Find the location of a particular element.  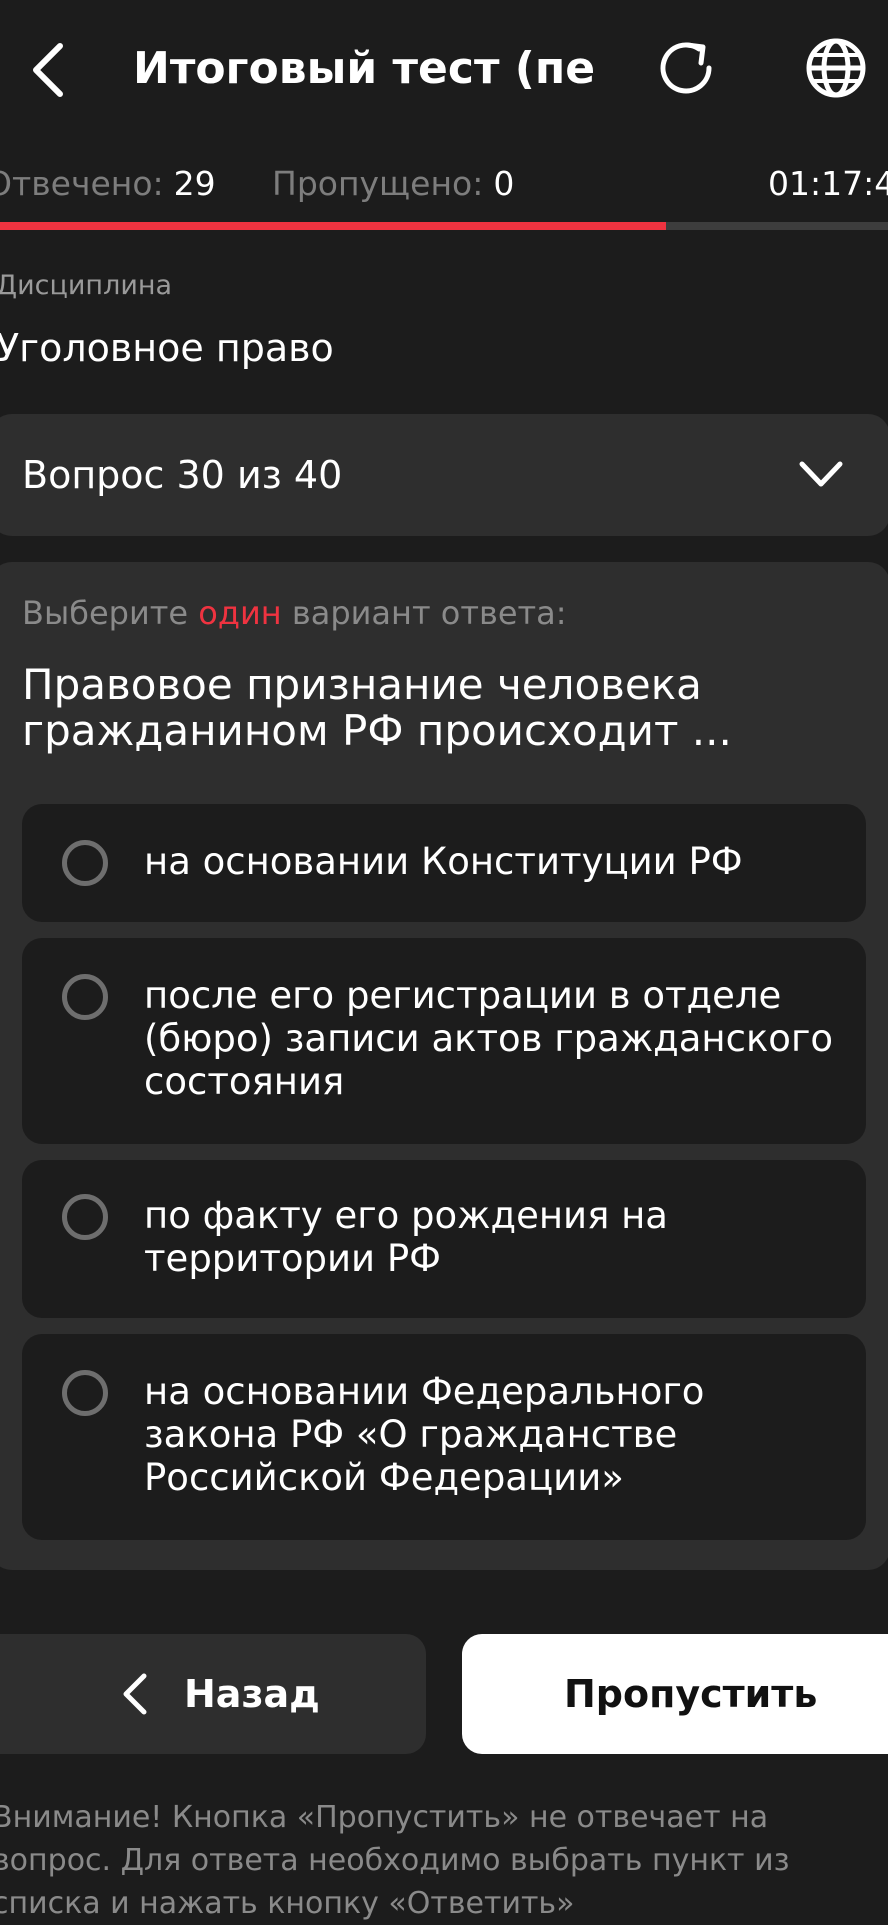

skip-button: Пропустить is located at coordinates (675, 1694).